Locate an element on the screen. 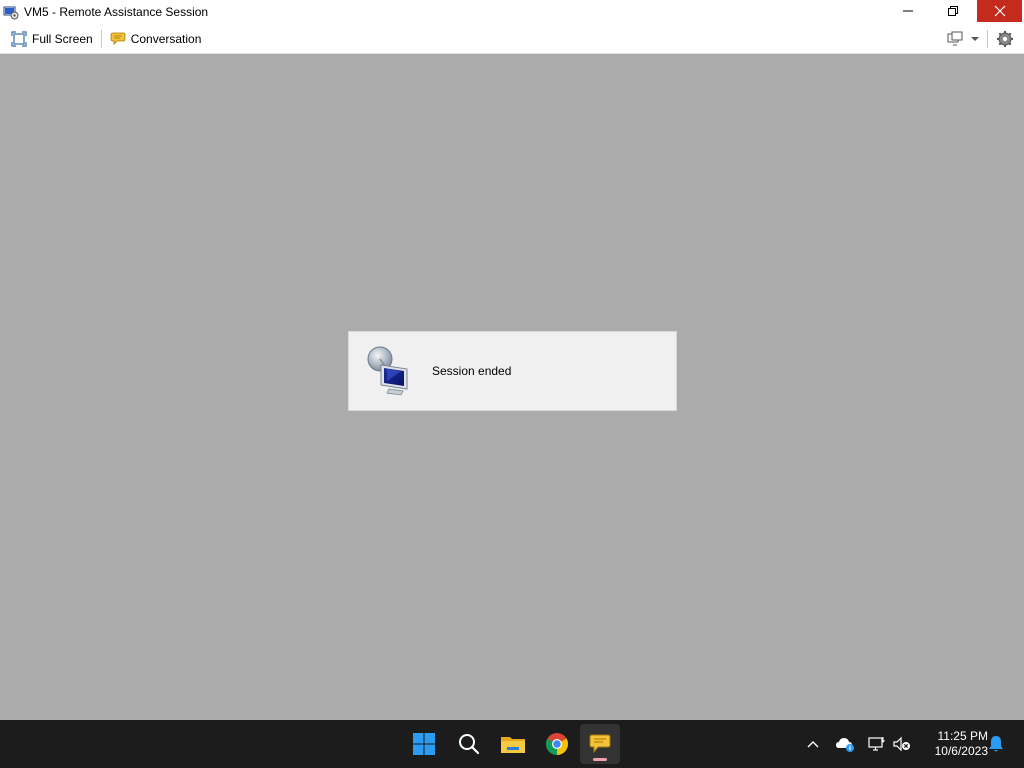 This screenshot has height=768, width=1024. remote-assistance-icon is located at coordinates (600, 744).